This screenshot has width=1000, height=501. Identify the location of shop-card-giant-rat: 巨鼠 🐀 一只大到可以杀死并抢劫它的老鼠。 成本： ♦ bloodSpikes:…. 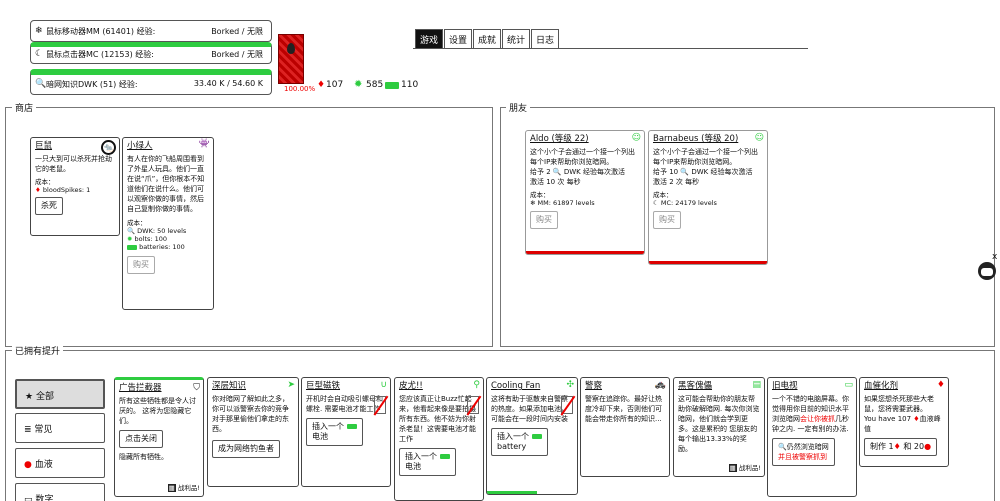
(75, 186).